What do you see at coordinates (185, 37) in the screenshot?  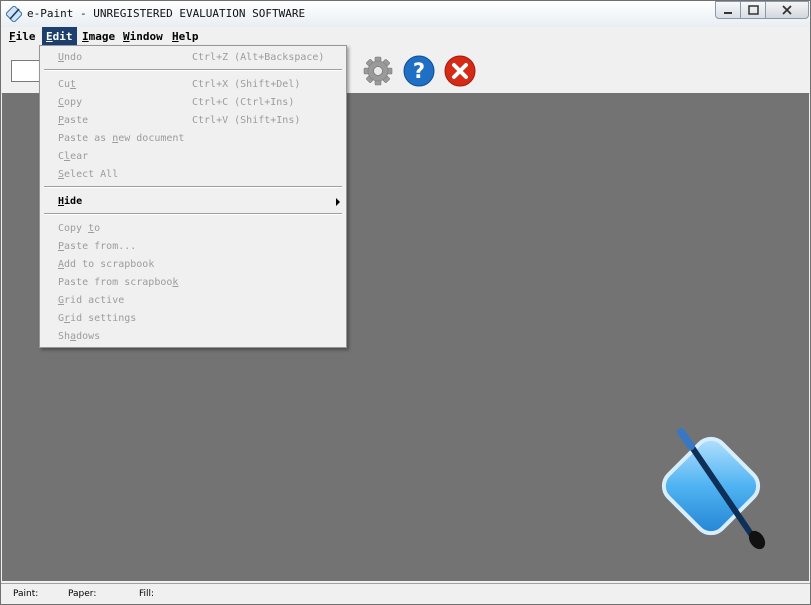 I see `menu-help: Help` at bounding box center [185, 37].